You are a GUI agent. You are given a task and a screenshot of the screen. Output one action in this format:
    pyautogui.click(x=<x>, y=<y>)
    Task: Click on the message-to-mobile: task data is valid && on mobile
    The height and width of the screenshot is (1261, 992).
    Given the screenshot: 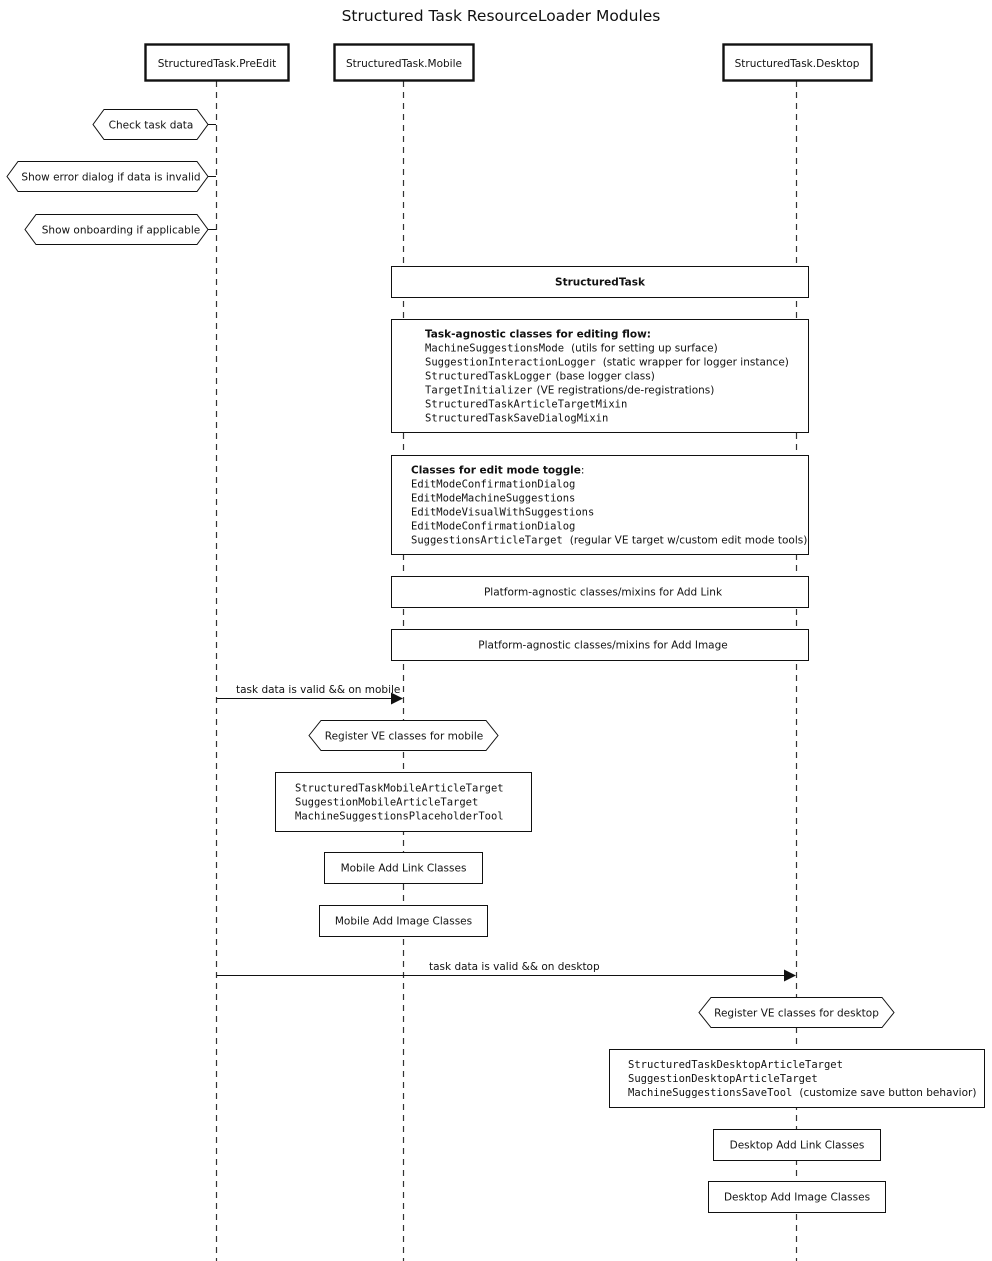 What is the action you would take?
    pyautogui.click(x=309, y=694)
    